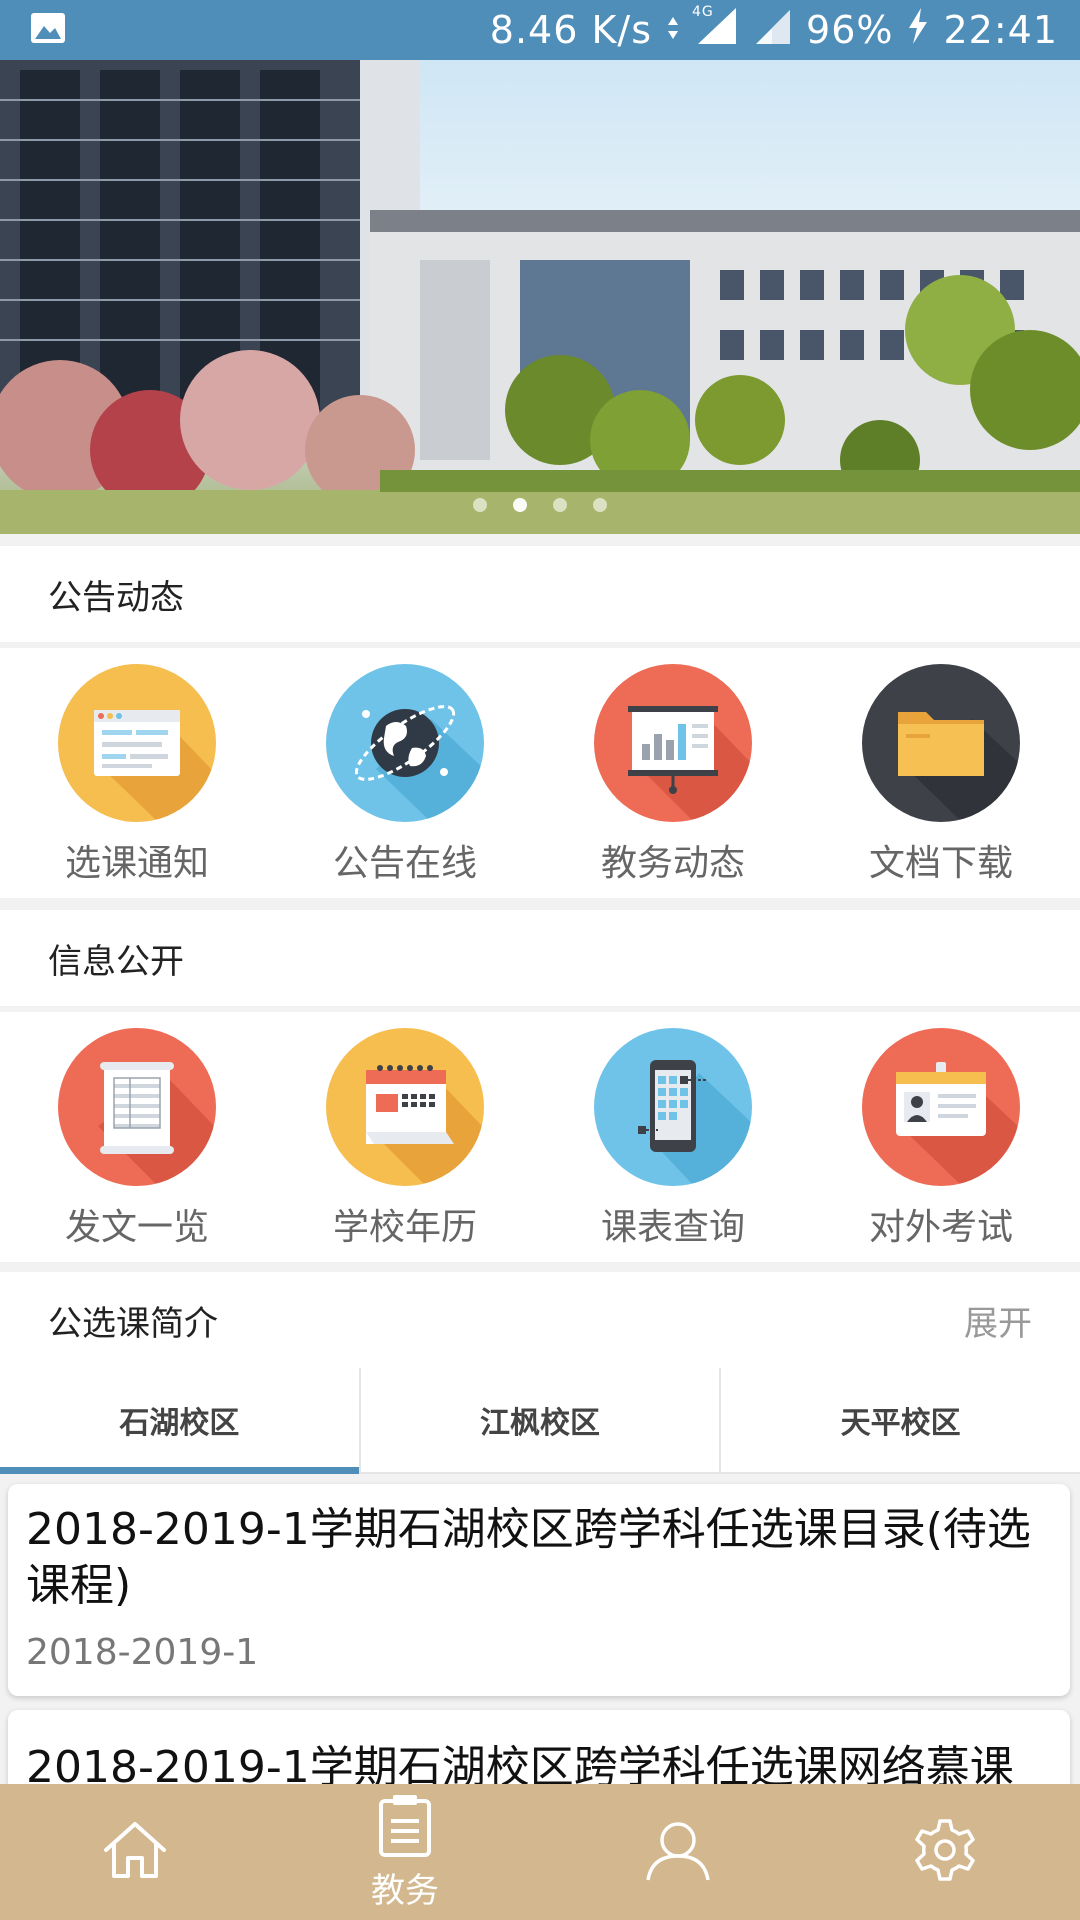 This screenshot has width=1080, height=1920. I want to click on section-title: 信息公开, so click(116, 961).